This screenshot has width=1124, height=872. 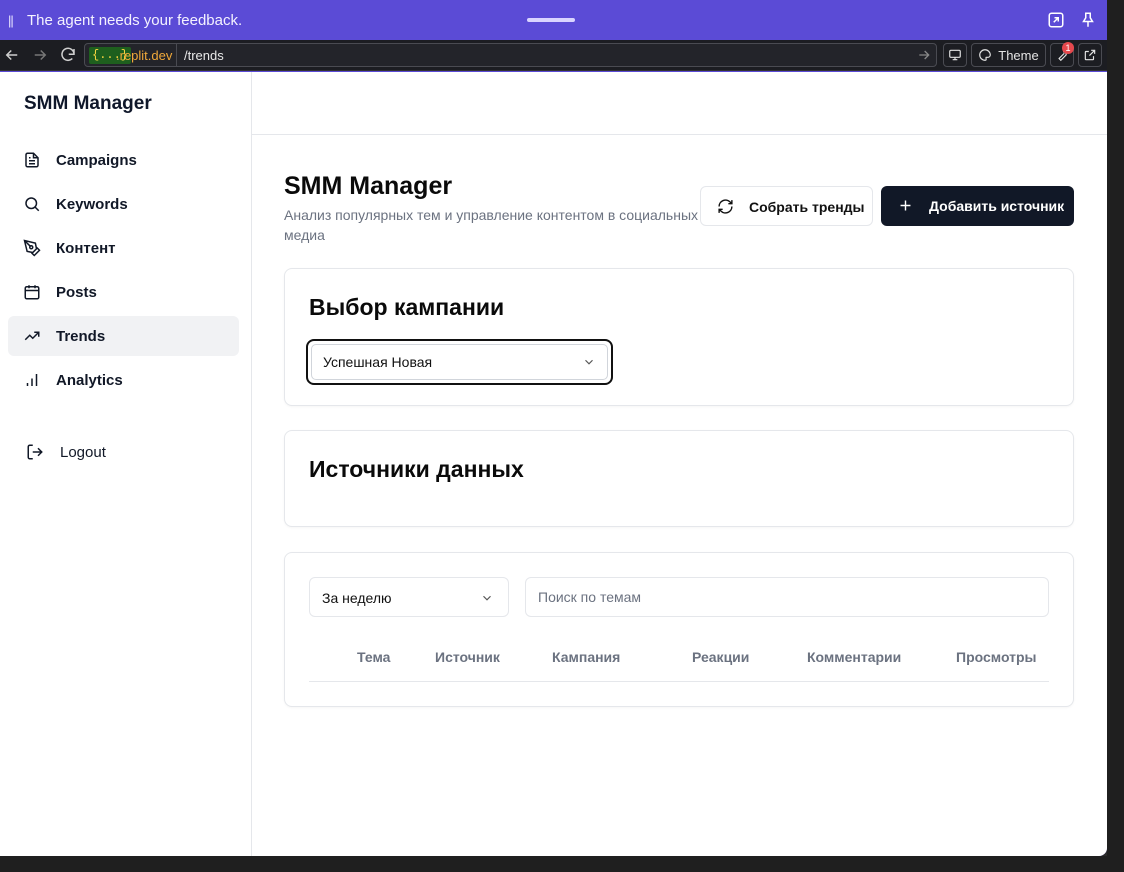 What do you see at coordinates (176, 55) in the screenshot?
I see `url-divider` at bounding box center [176, 55].